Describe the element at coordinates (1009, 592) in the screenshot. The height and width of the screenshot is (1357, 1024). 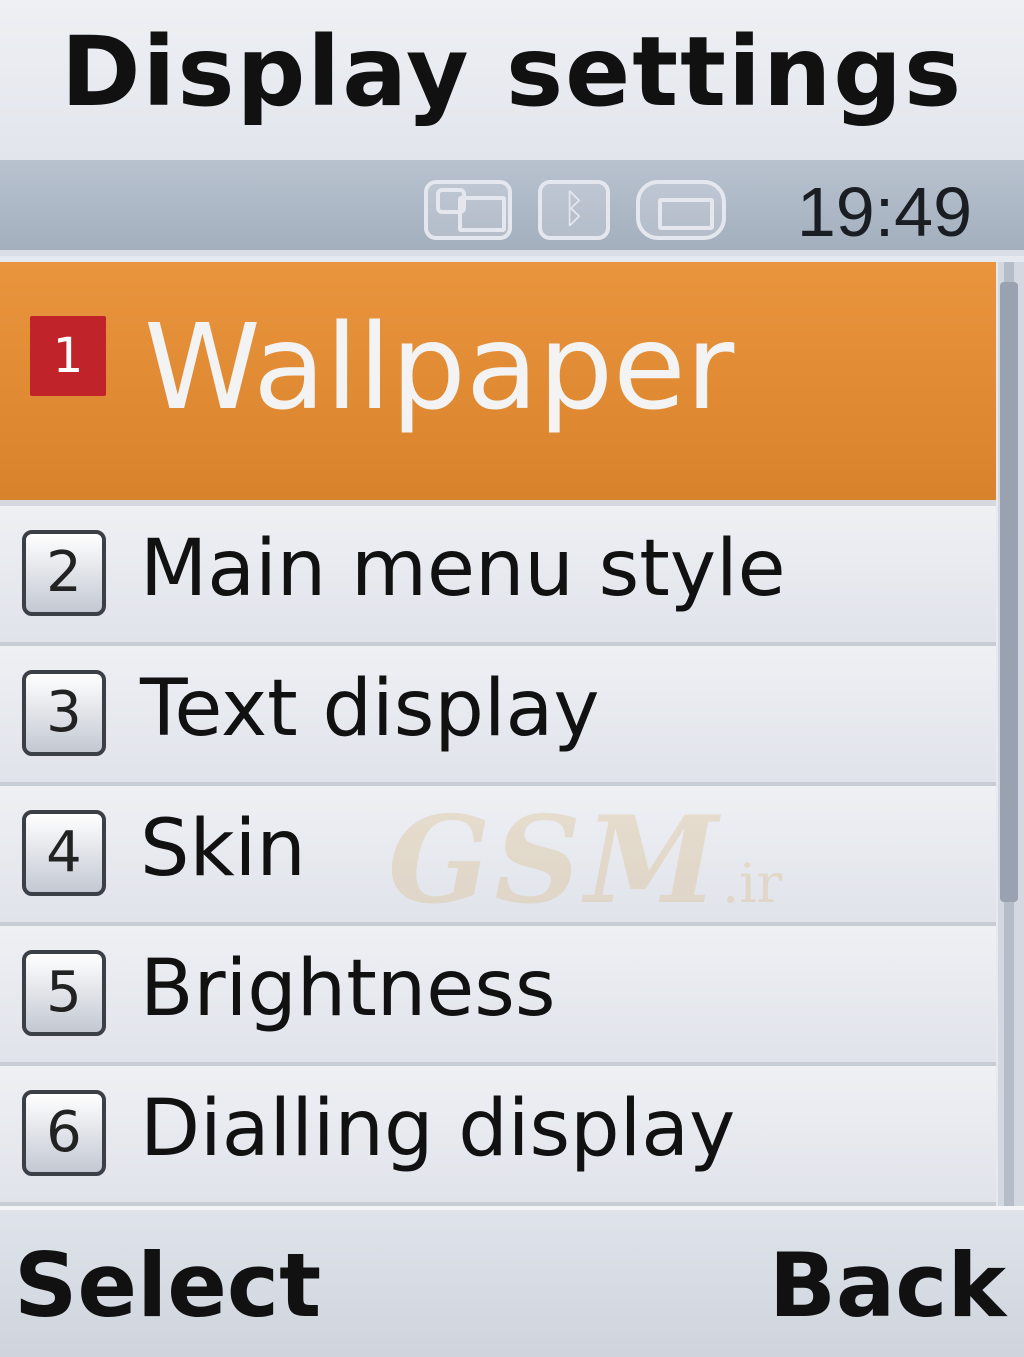
I see `scrollbar-thumb` at that location.